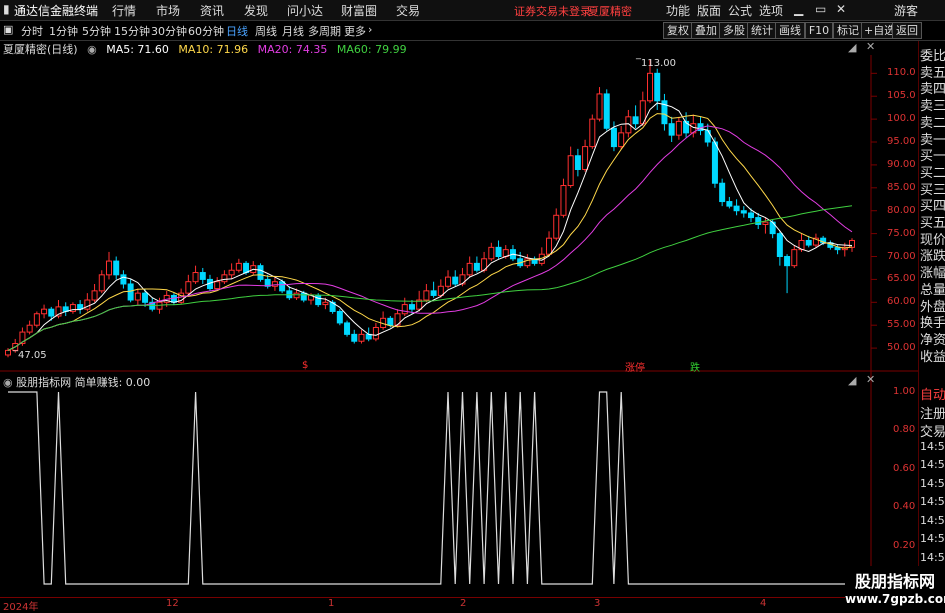 The height and width of the screenshot is (613, 945). I want to click on watermark-logo: 股朋指标网 www.7gpzb.com, so click(895, 587).